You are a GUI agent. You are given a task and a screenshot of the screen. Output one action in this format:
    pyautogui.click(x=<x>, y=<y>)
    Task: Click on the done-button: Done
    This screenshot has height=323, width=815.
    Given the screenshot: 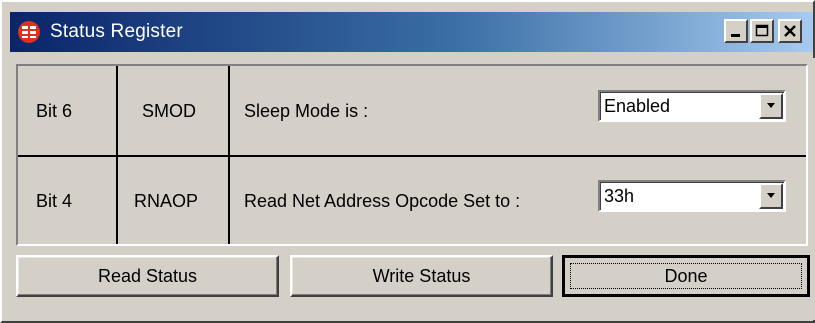 What is the action you would take?
    pyautogui.click(x=686, y=276)
    